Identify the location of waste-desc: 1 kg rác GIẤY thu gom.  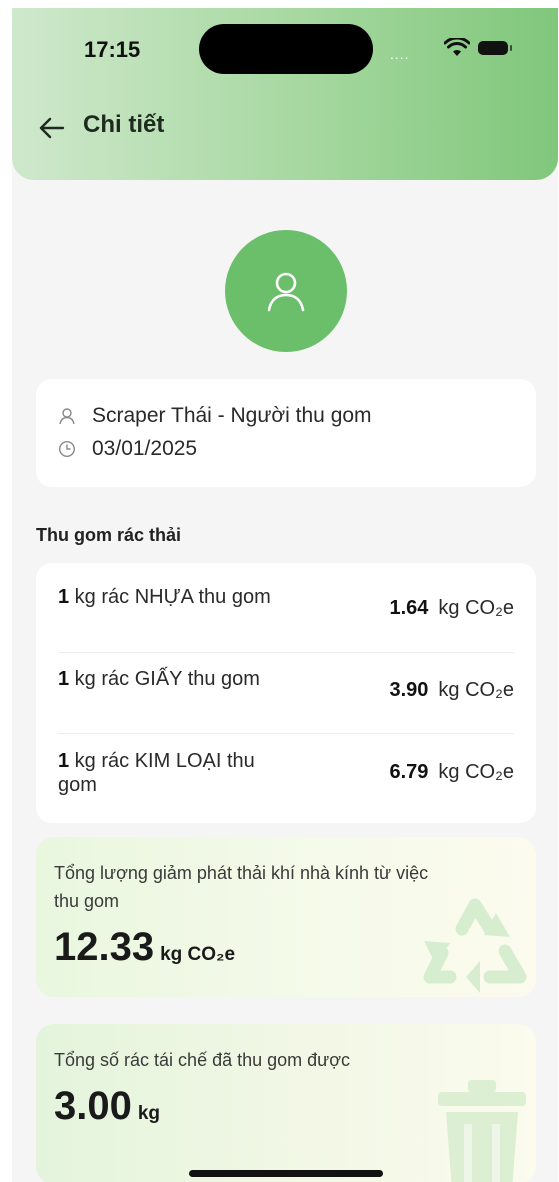
(159, 679).